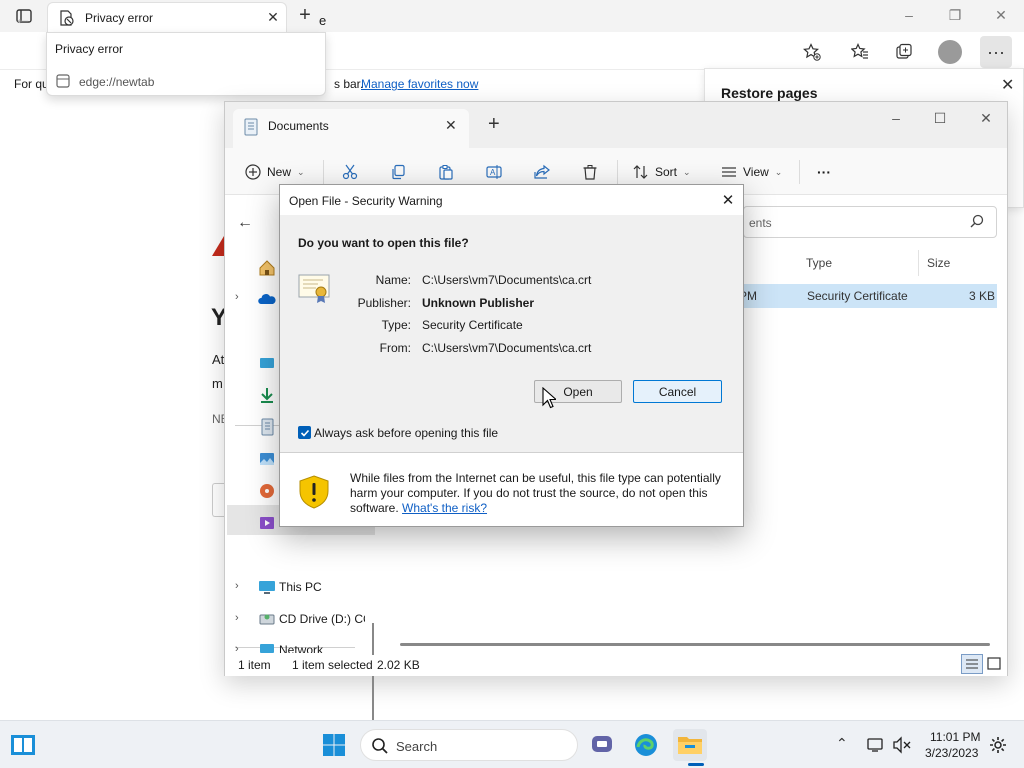 The width and height of the screenshot is (1024, 768). Describe the element at coordinates (842, 743) in the screenshot. I see `show-hidden-icons-chevron: ⌃` at that location.